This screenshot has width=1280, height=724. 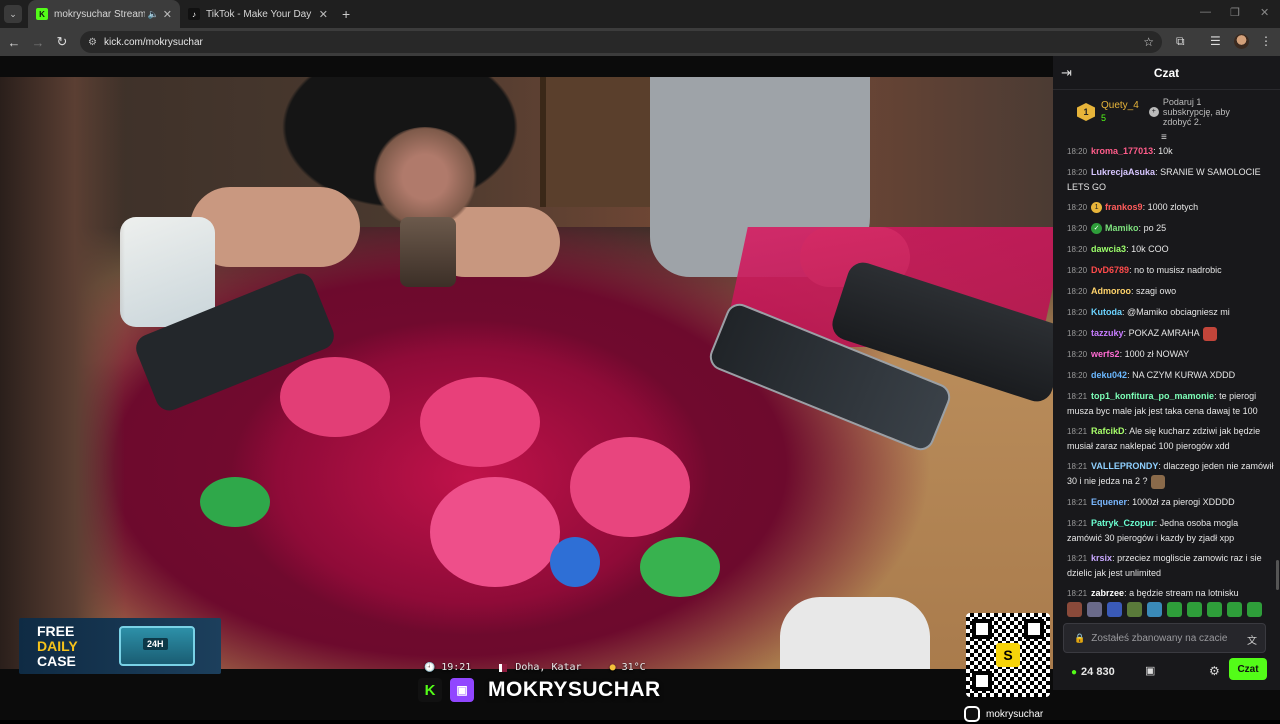 I want to click on extensions-icon: ⧉, so click(x=1180, y=41).